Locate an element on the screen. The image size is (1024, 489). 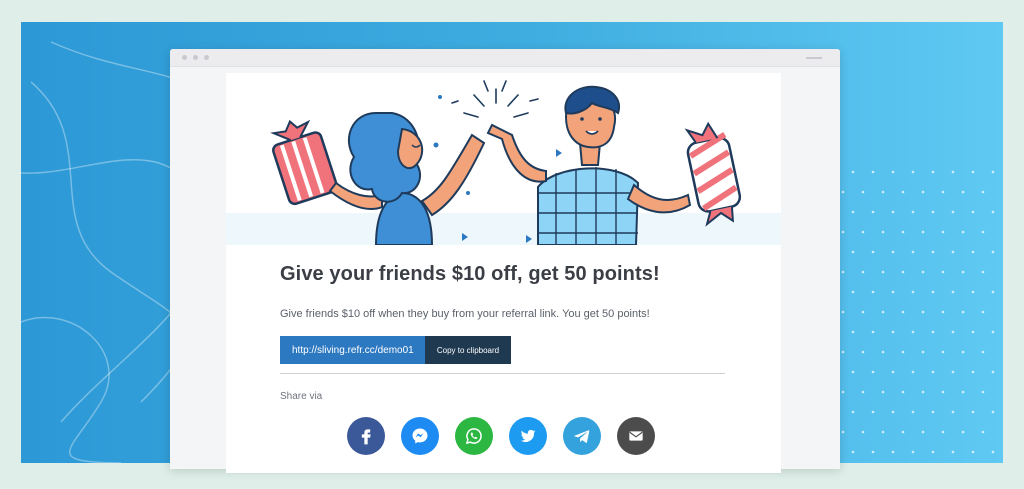
referral-link-row: Copy to clipboard is located at coordinates (502, 350).